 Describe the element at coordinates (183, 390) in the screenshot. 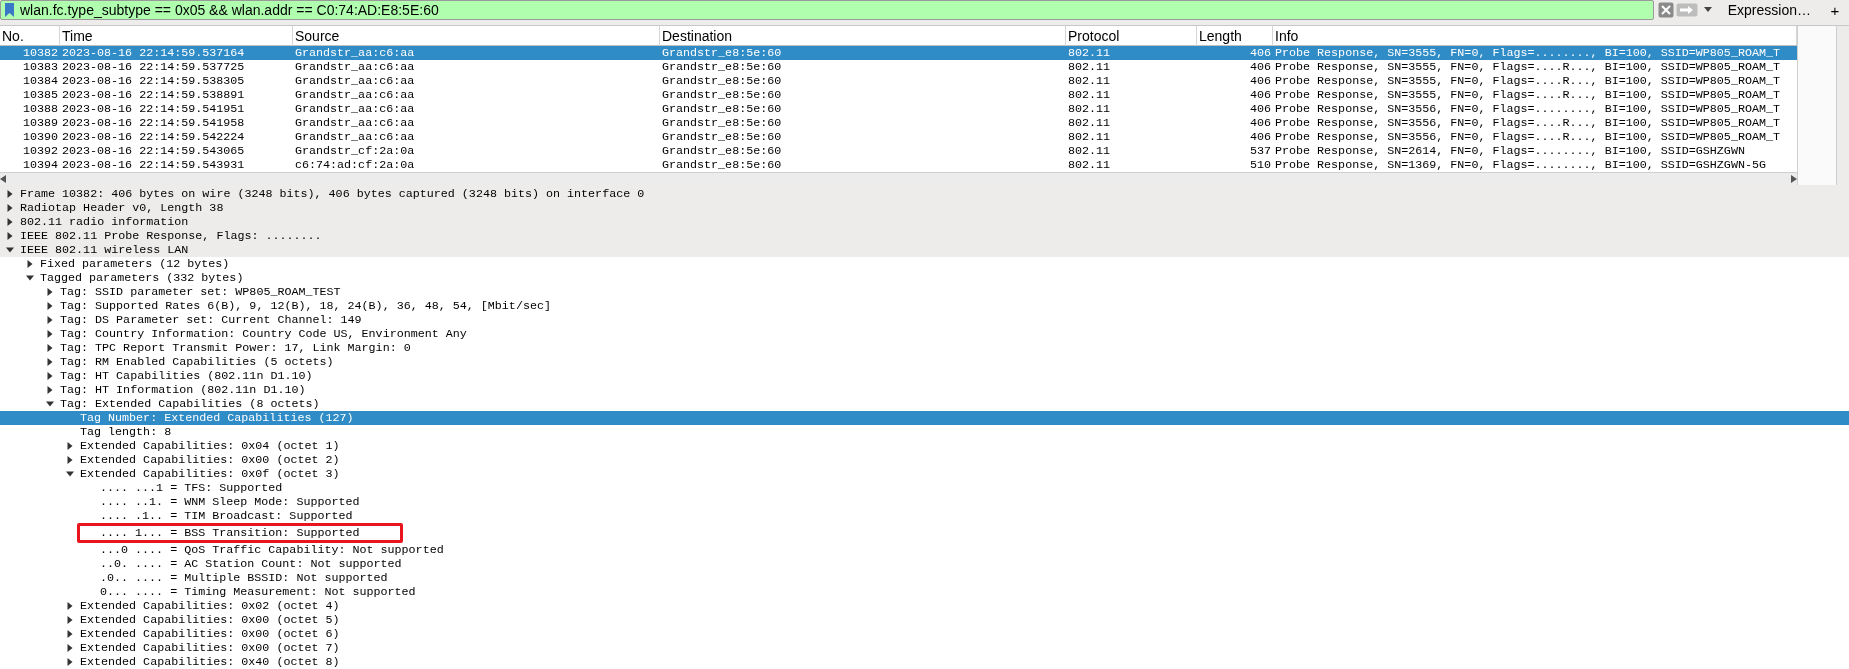

I see `tree-label: Tag: HT Information (802.11n D1.10)` at that location.